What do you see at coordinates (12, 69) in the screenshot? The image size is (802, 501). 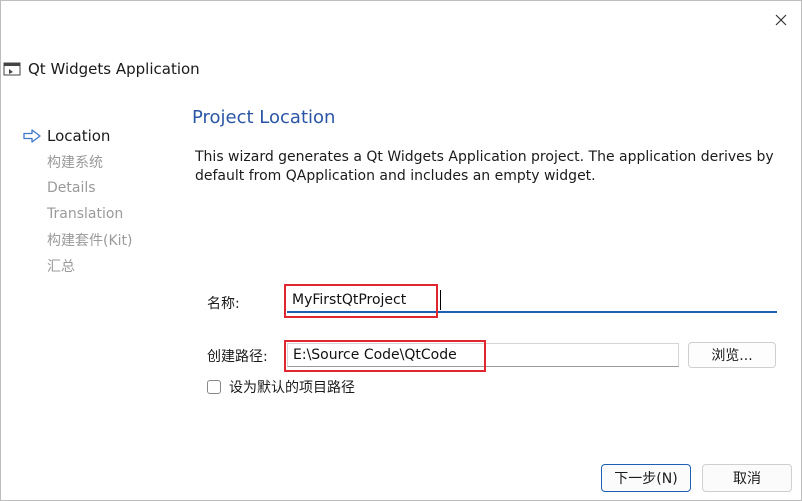 I see `application-window-icon` at bounding box center [12, 69].